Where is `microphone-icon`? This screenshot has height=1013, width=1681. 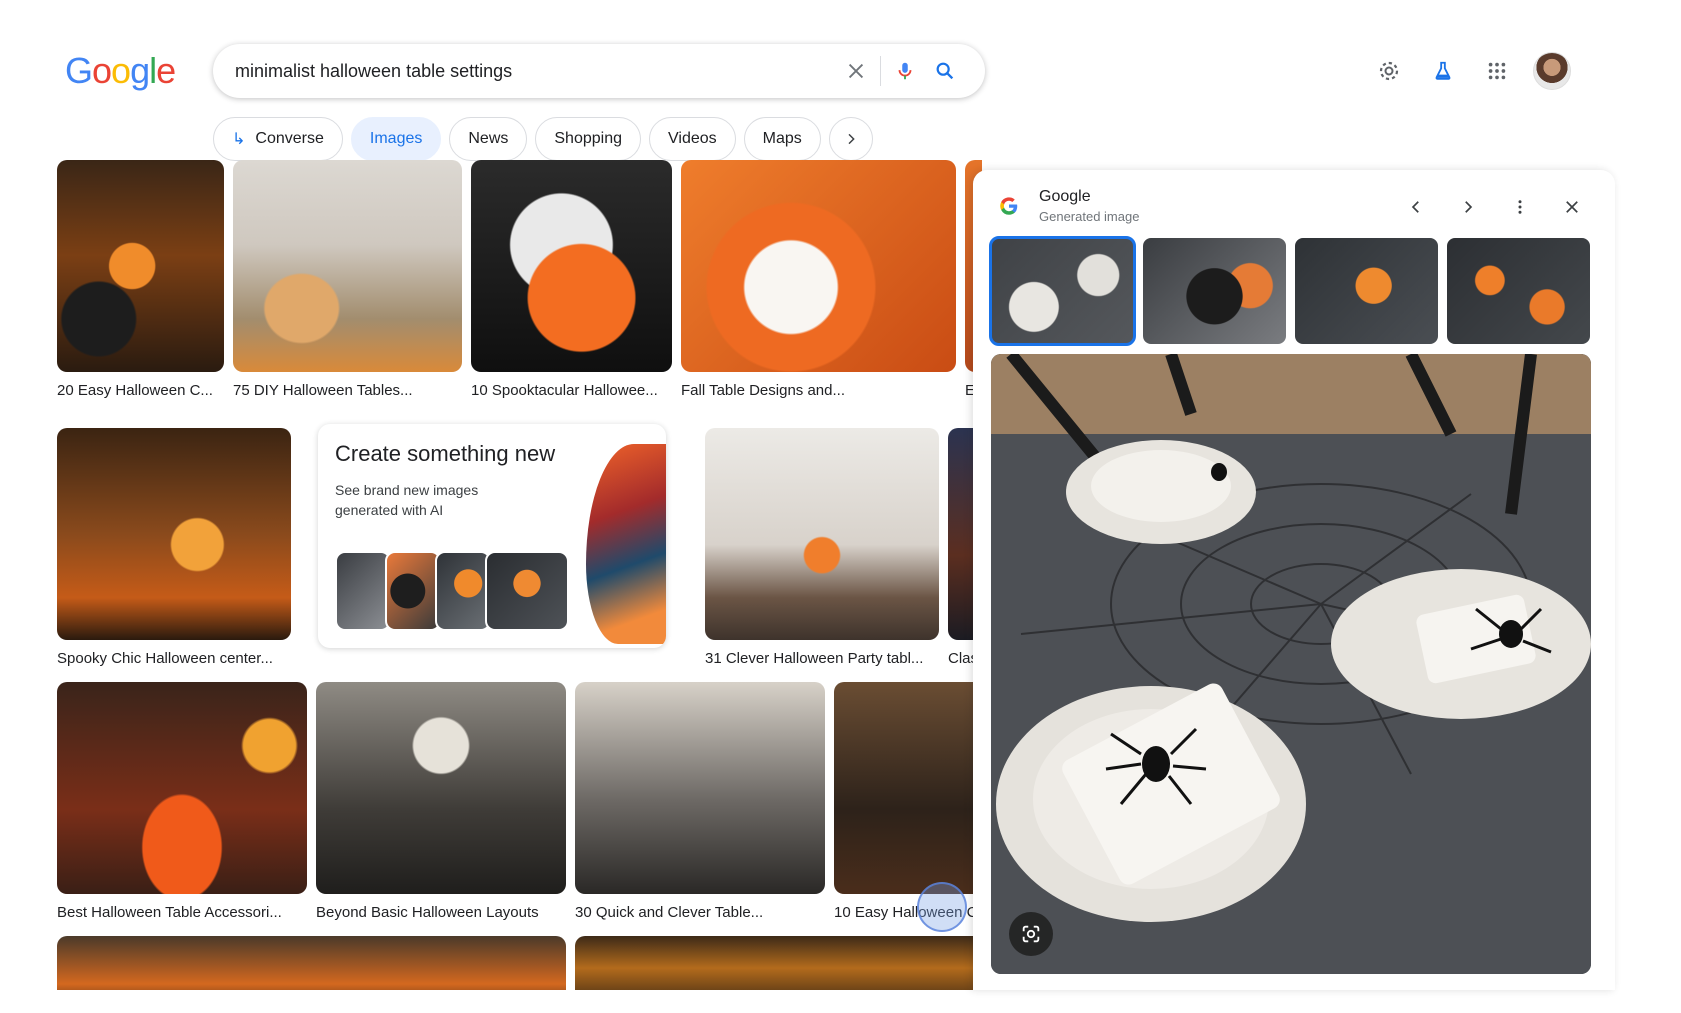 microphone-icon is located at coordinates (905, 71).